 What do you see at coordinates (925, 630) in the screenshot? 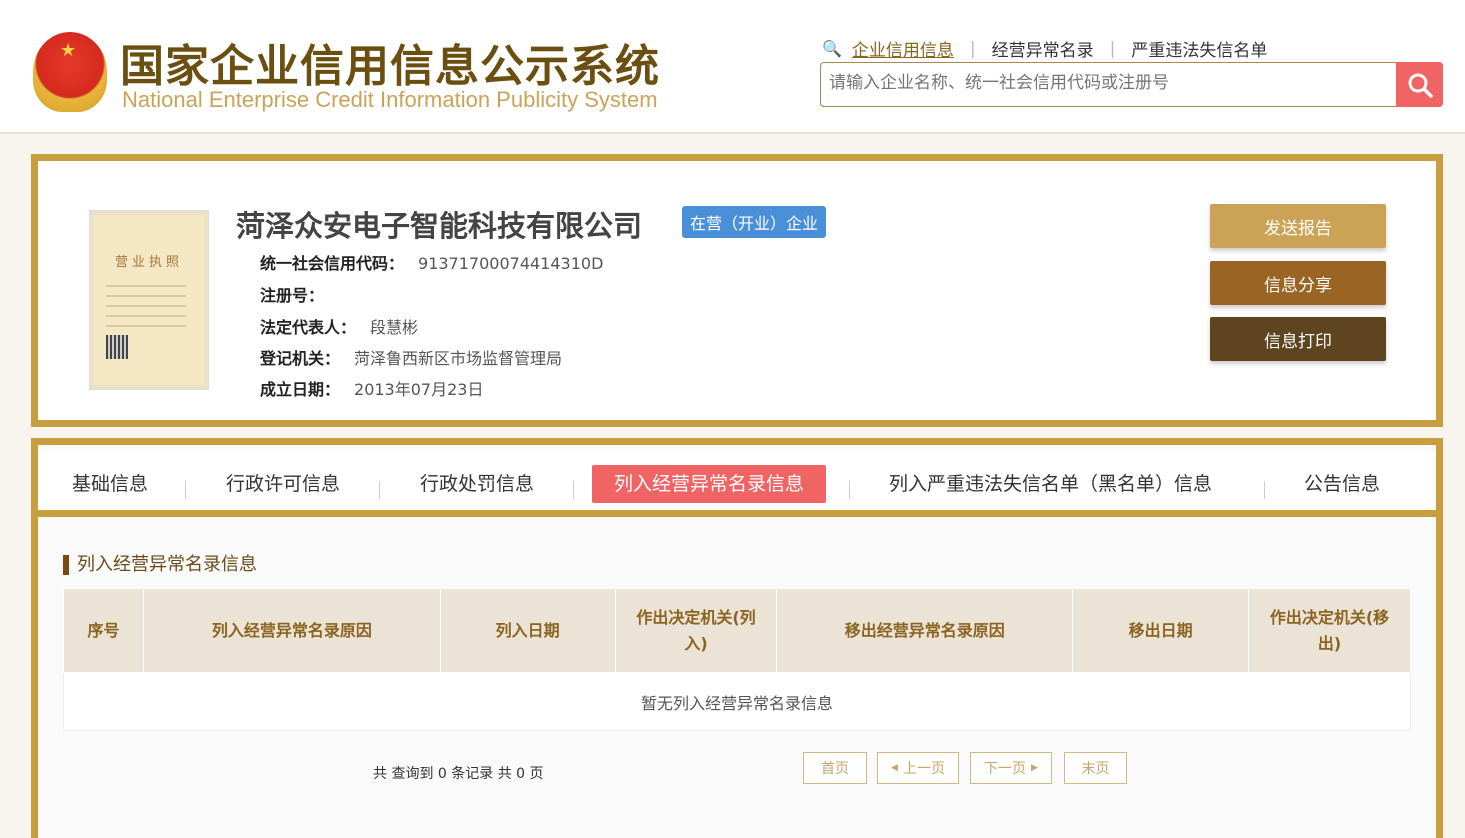
I see `col-reason-out: 移出经营异常名录原因` at bounding box center [925, 630].